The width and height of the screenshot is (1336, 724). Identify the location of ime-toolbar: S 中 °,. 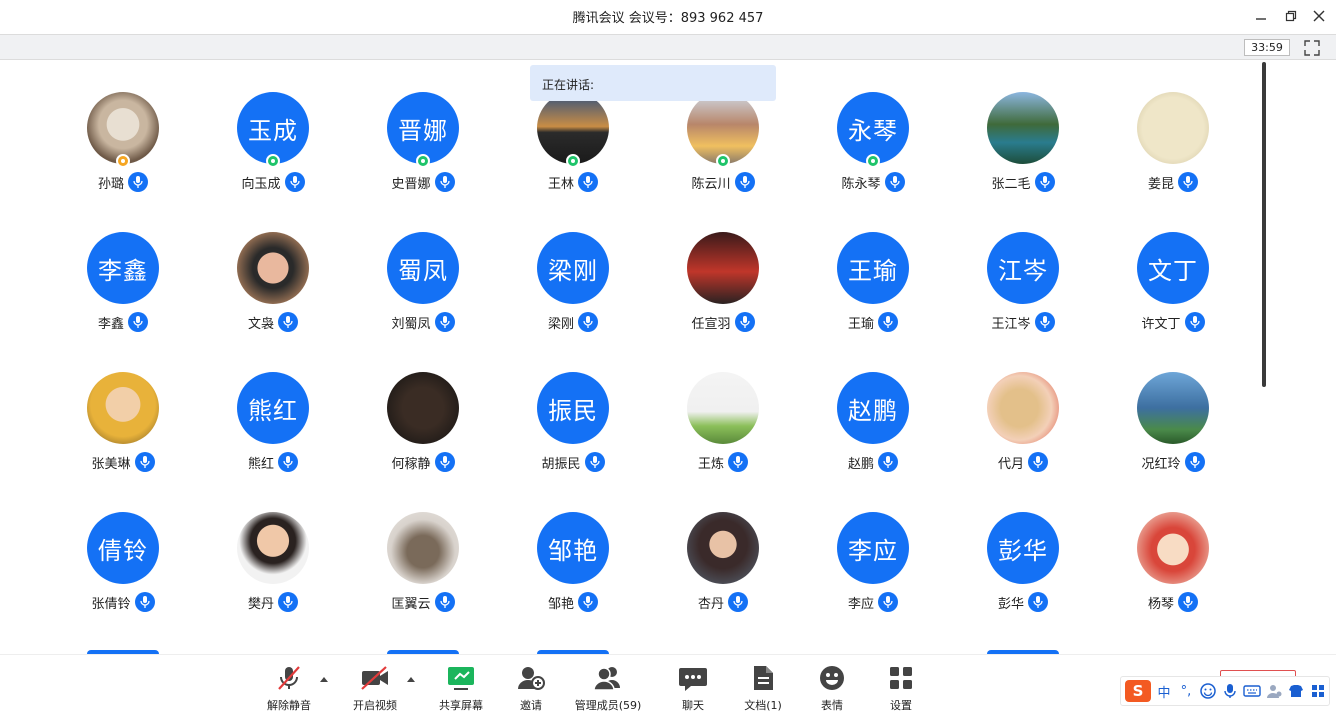
(1225, 691).